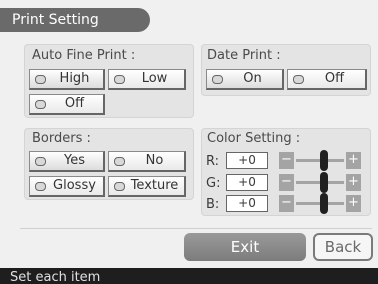  Describe the element at coordinates (213, 204) in the screenshot. I see `channel-label: B:` at that location.